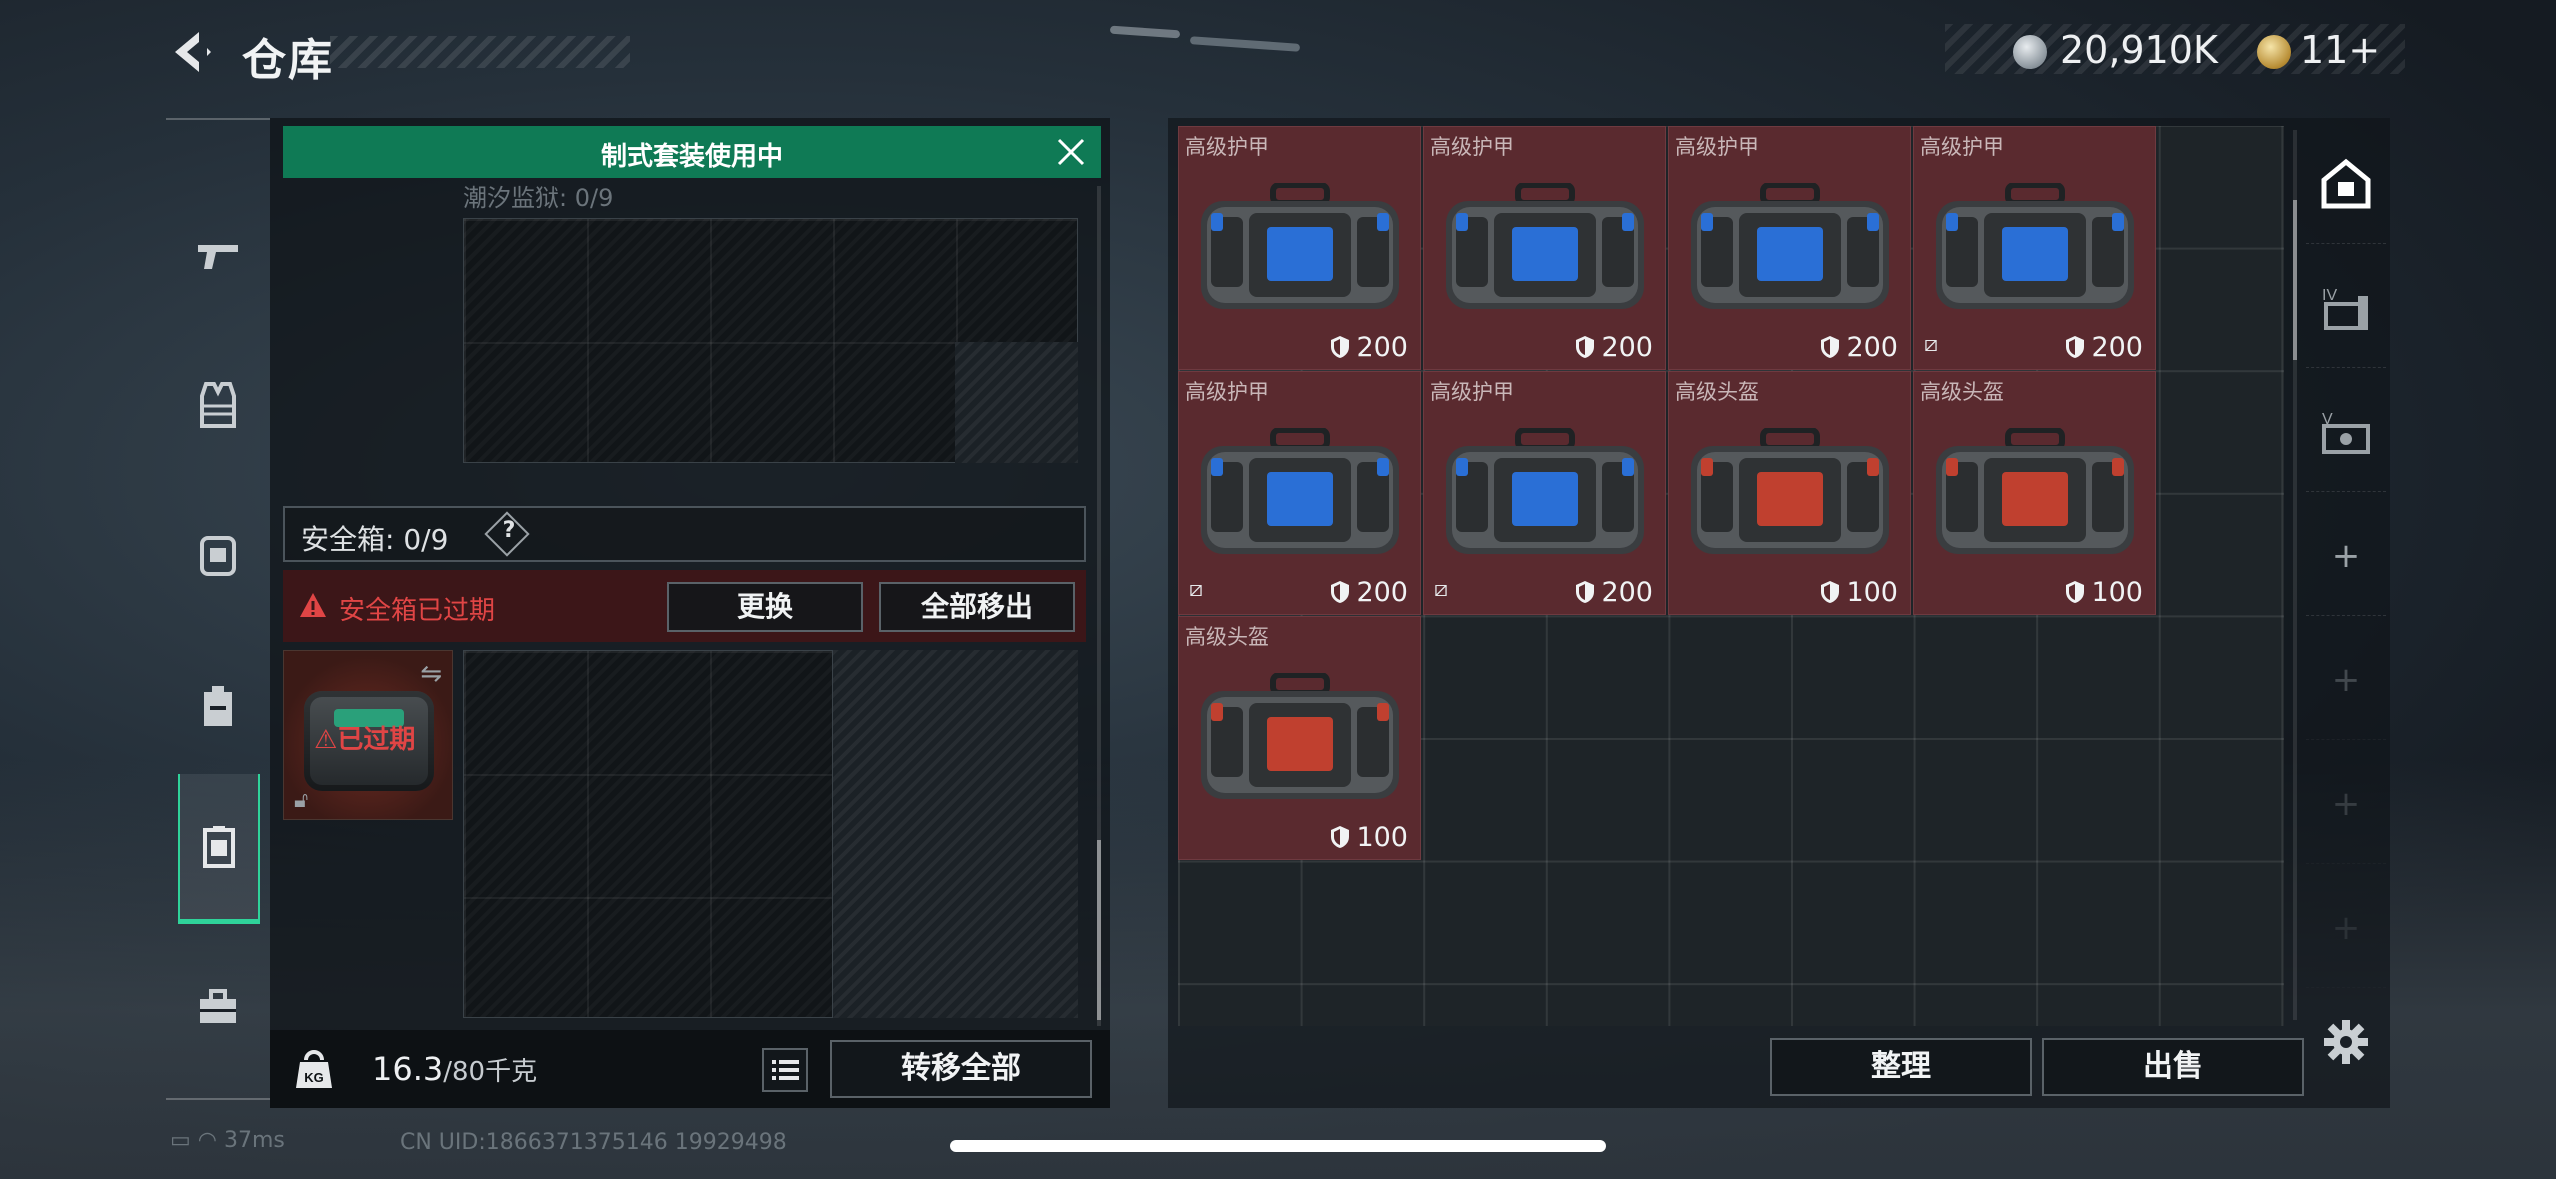 Image resolution: width=2556 pixels, height=1179 pixels. Describe the element at coordinates (1278, 55) in the screenshot. I see `header: 仓库 20,910K 11+` at that location.